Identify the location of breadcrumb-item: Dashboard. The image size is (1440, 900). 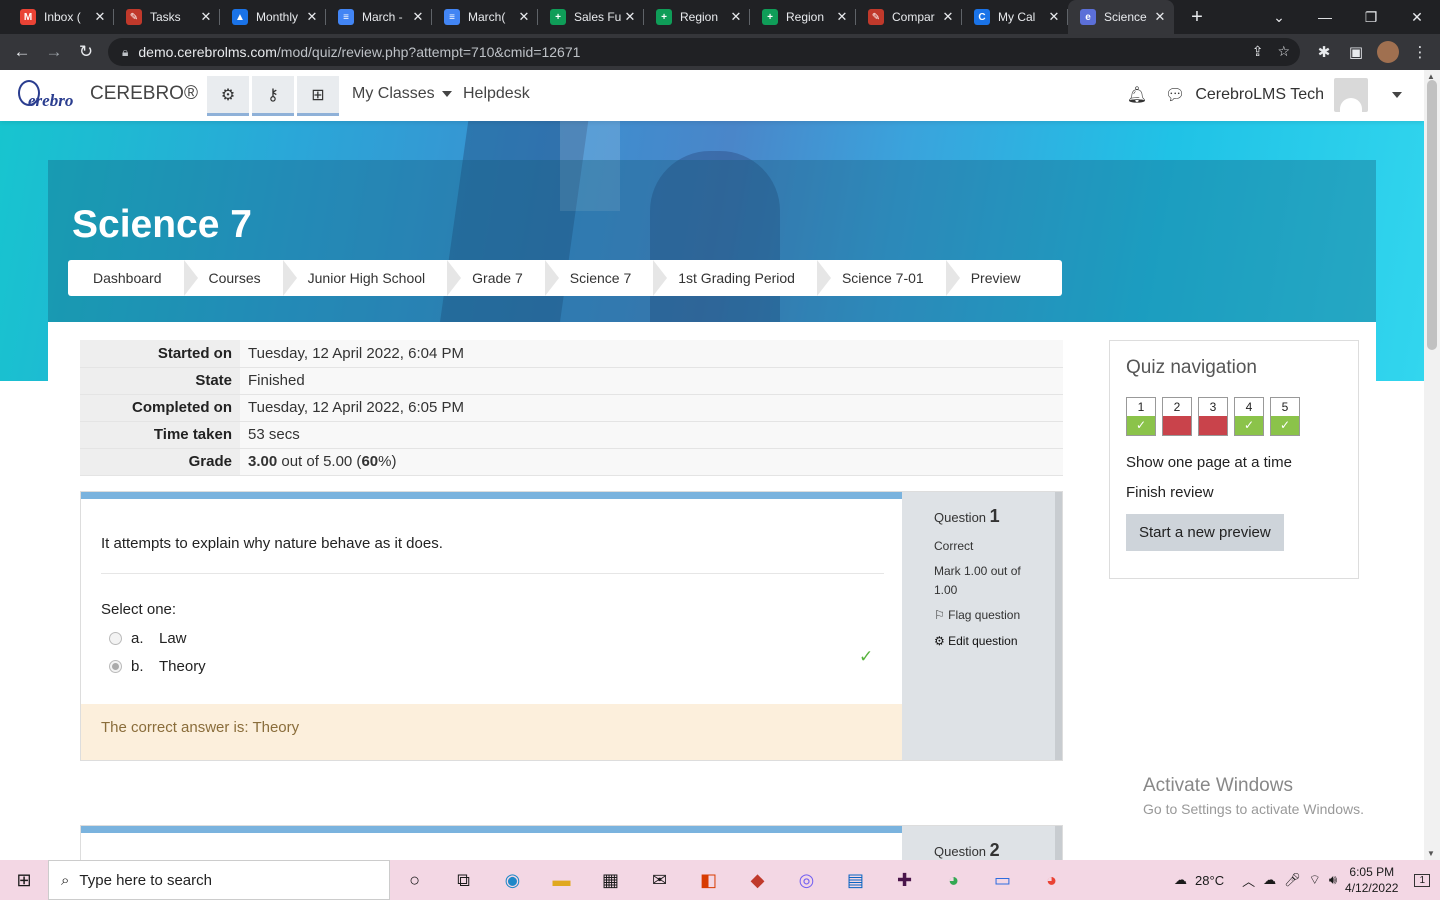
(132, 278).